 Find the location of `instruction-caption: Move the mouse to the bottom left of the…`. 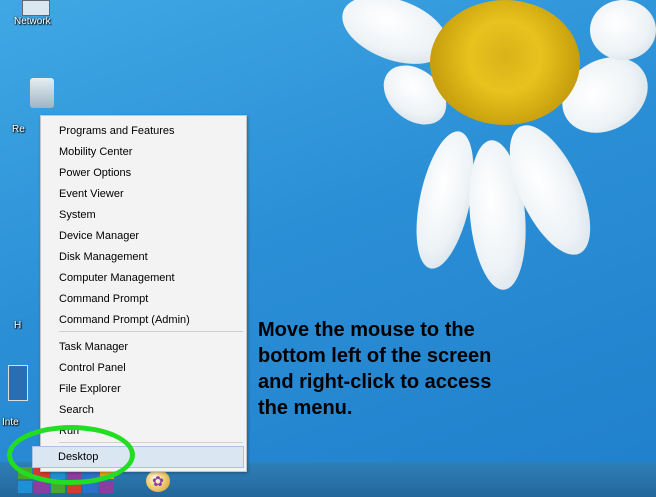

instruction-caption: Move the mouse to the bottom left of the… is located at coordinates (423, 369).